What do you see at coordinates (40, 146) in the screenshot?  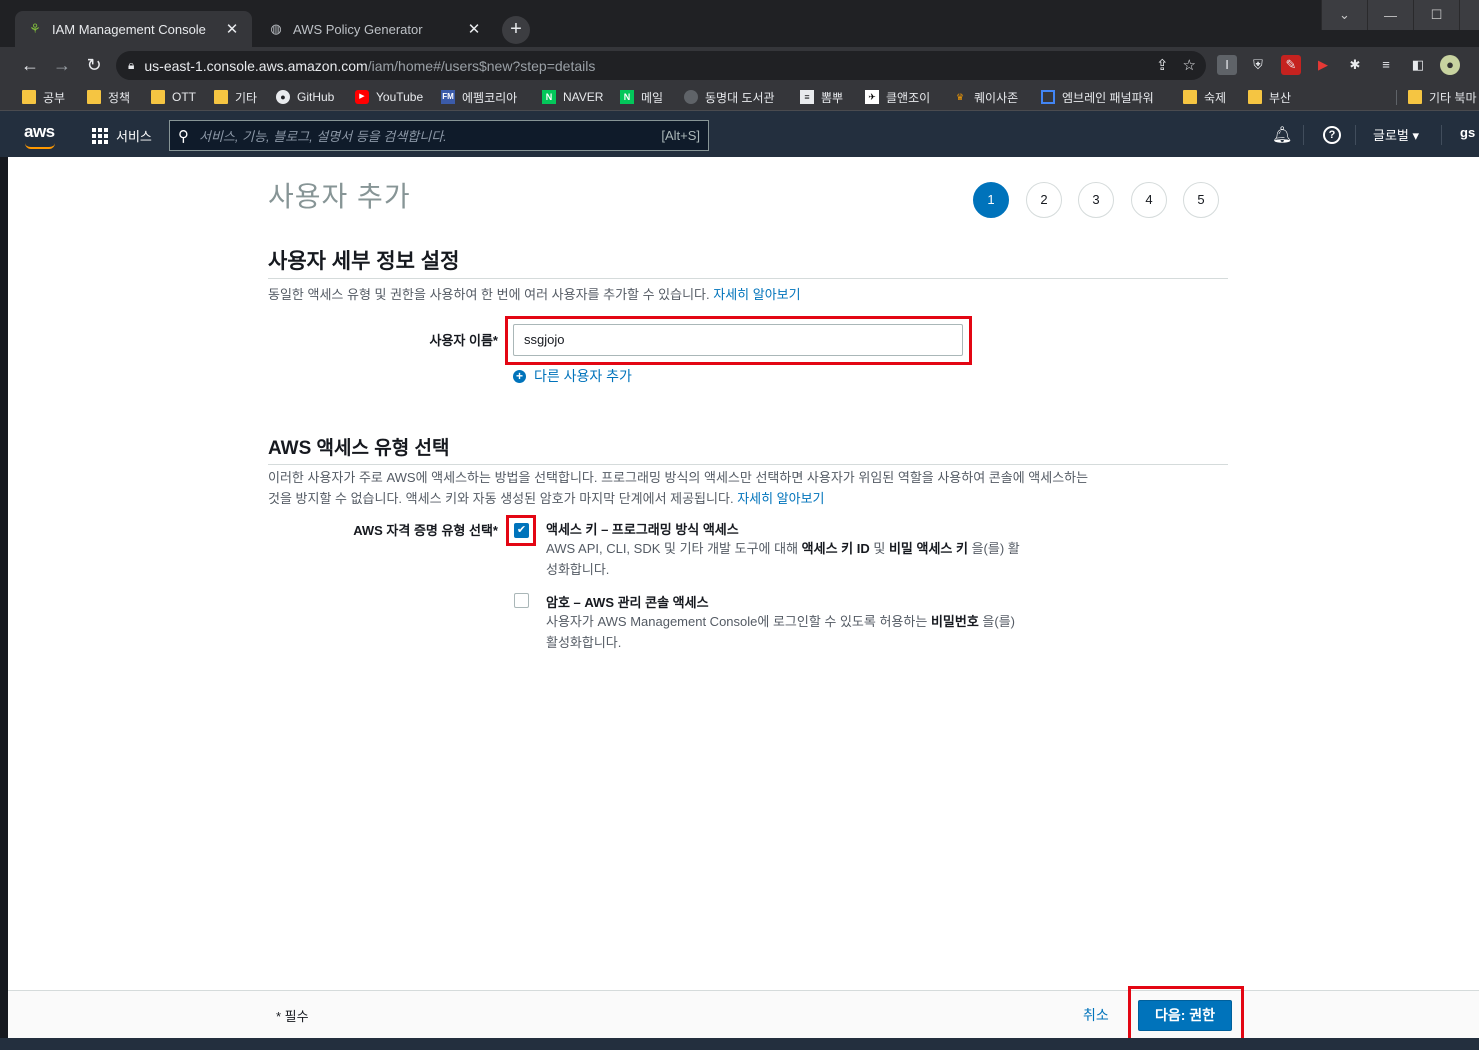 I see `aws-smile-icon` at bounding box center [40, 146].